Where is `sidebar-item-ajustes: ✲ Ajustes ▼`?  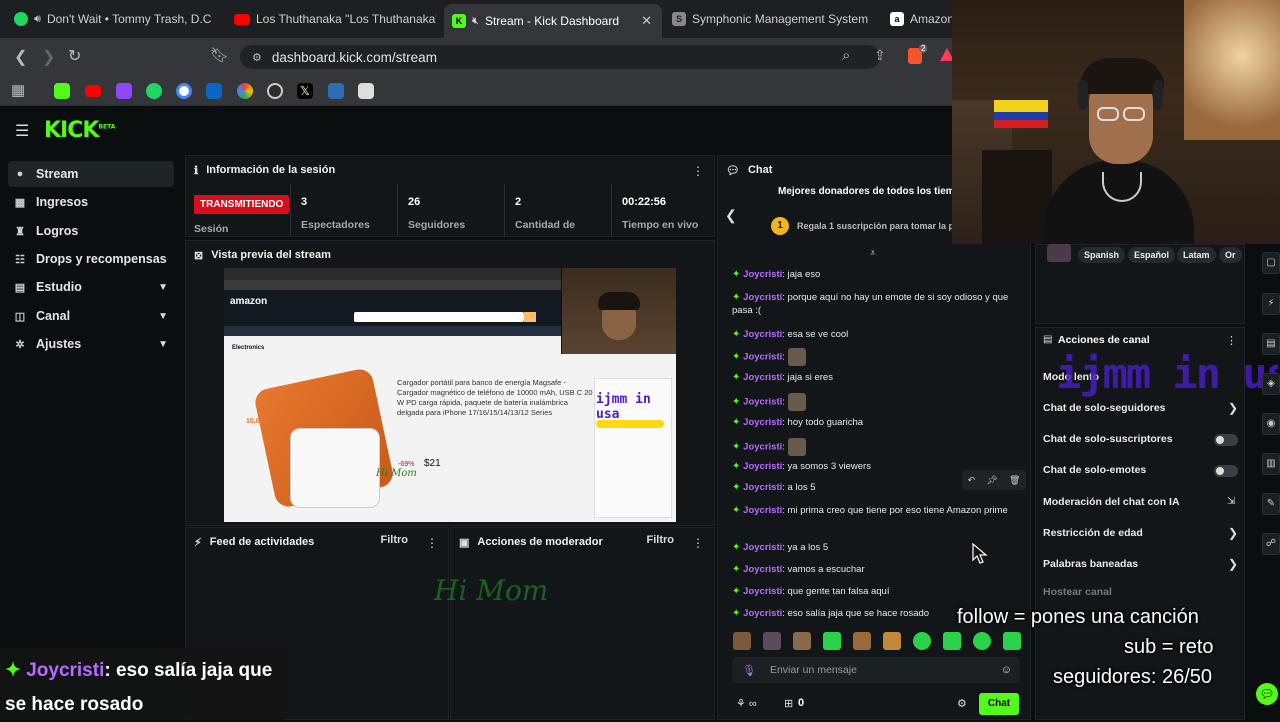
sidebar-item-ajustes: ✲ Ajustes ▼ is located at coordinates (91, 344).